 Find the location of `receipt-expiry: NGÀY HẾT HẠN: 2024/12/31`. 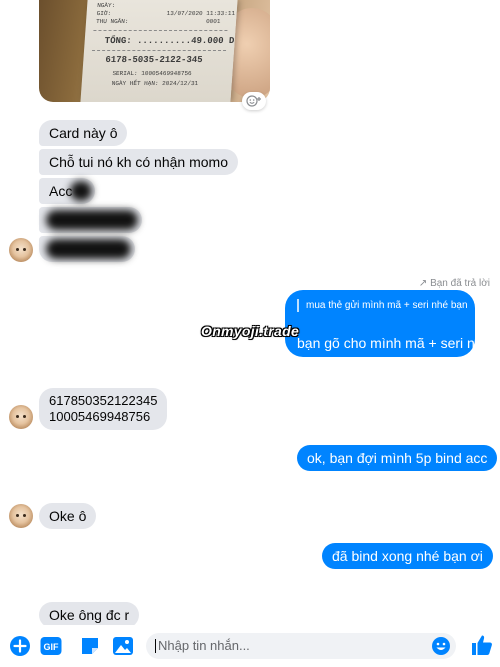

receipt-expiry: NGÀY HẾT HẠN: 2024/12/31 is located at coordinates (155, 83).